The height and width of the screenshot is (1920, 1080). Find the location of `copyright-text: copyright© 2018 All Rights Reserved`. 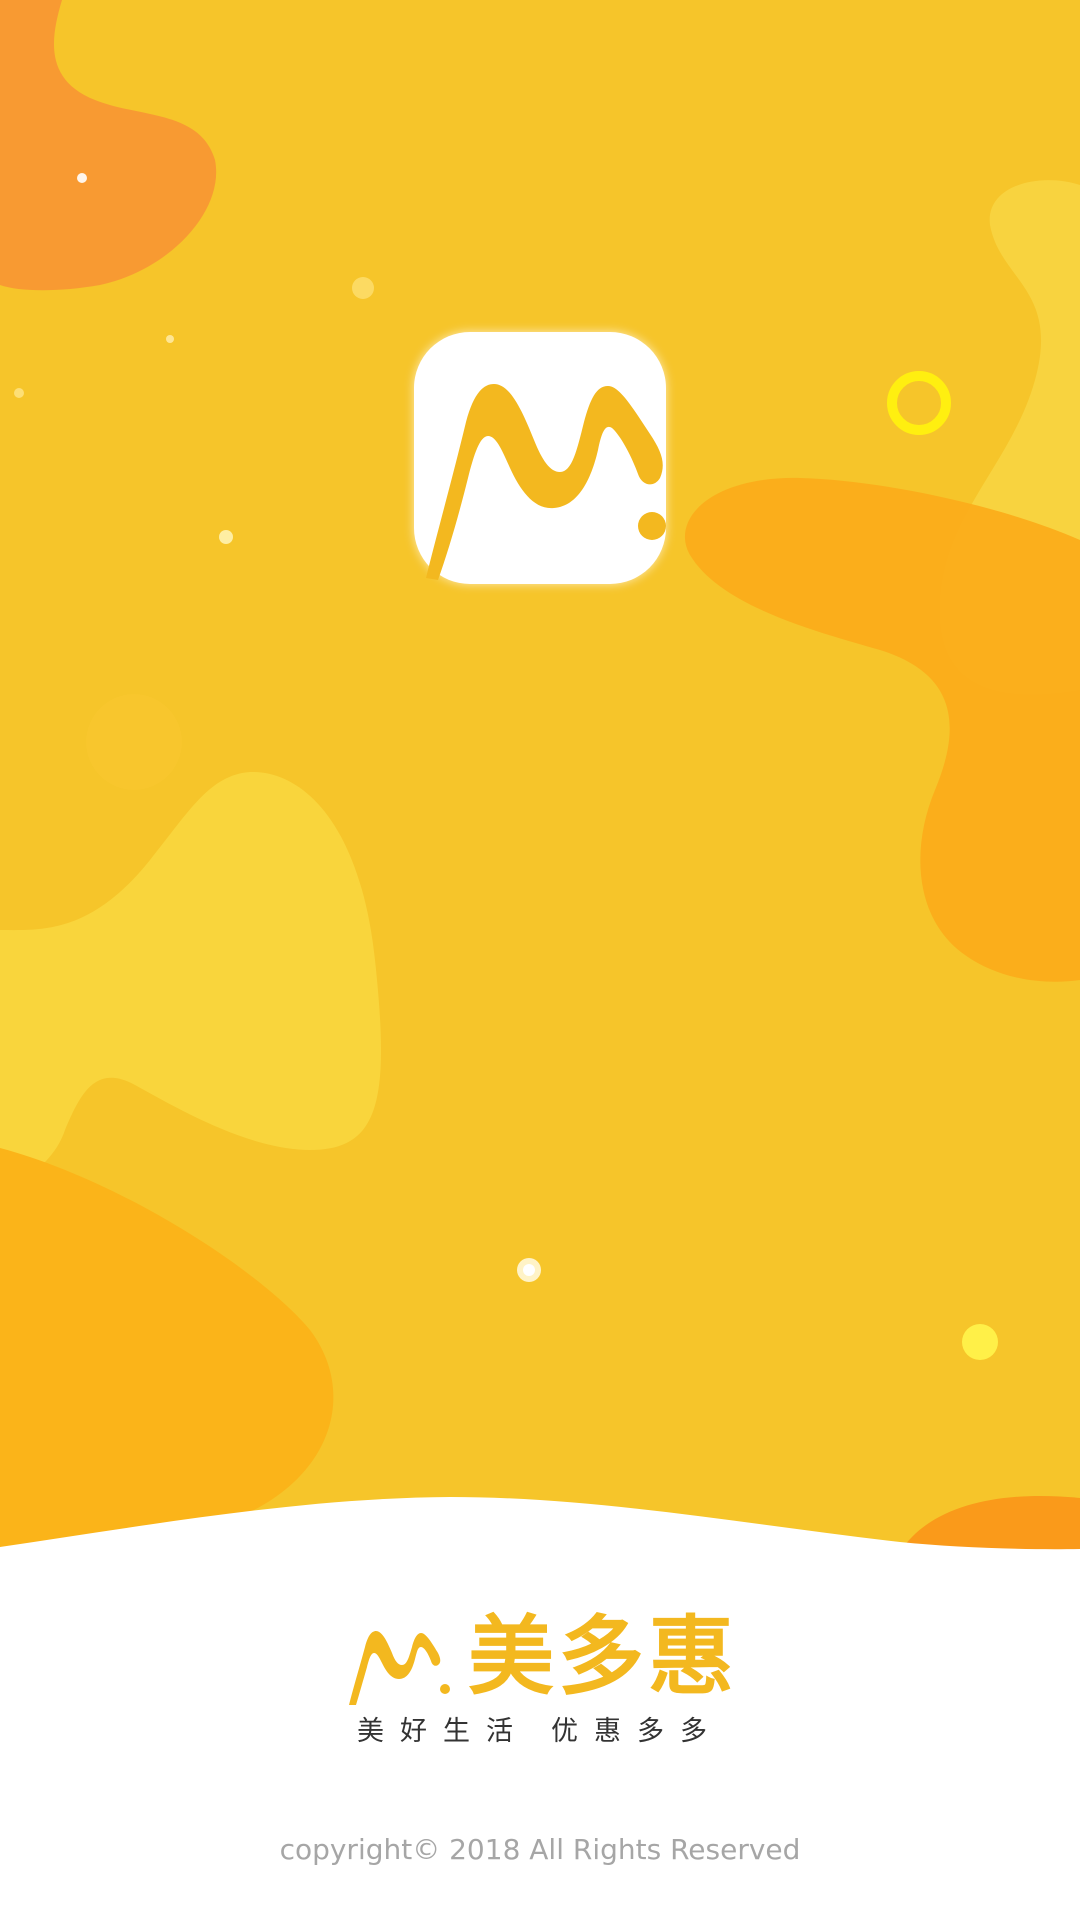

copyright-text: copyright© 2018 All Rights Reserved is located at coordinates (540, 1849).